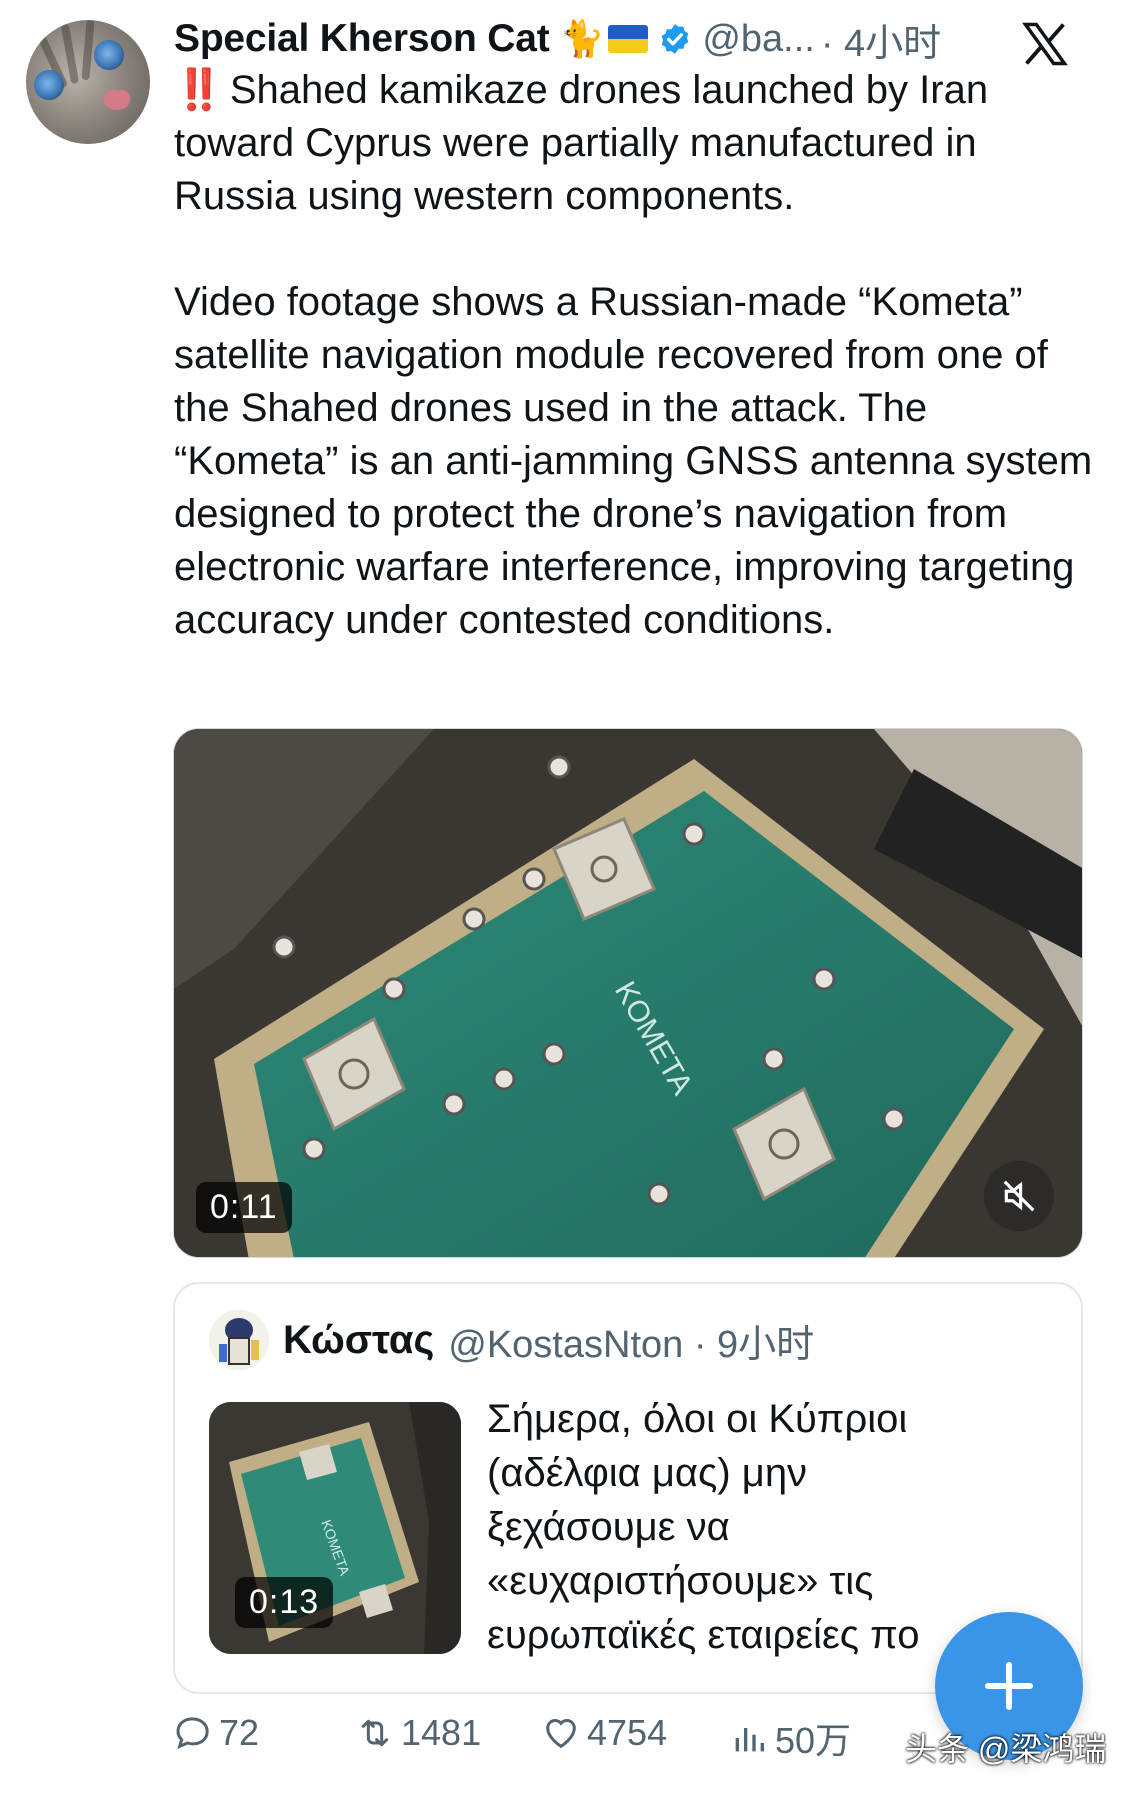  Describe the element at coordinates (358, 1340) in the screenshot. I see `quoted-author-name: Κώστας` at that location.